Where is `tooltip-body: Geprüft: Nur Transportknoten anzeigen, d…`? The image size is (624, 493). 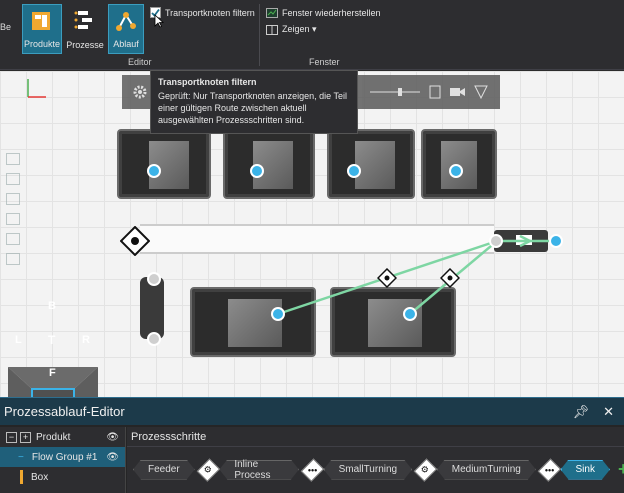 tooltip-body: Geprüft: Nur Transportknoten anzeigen, d… is located at coordinates (252, 108).